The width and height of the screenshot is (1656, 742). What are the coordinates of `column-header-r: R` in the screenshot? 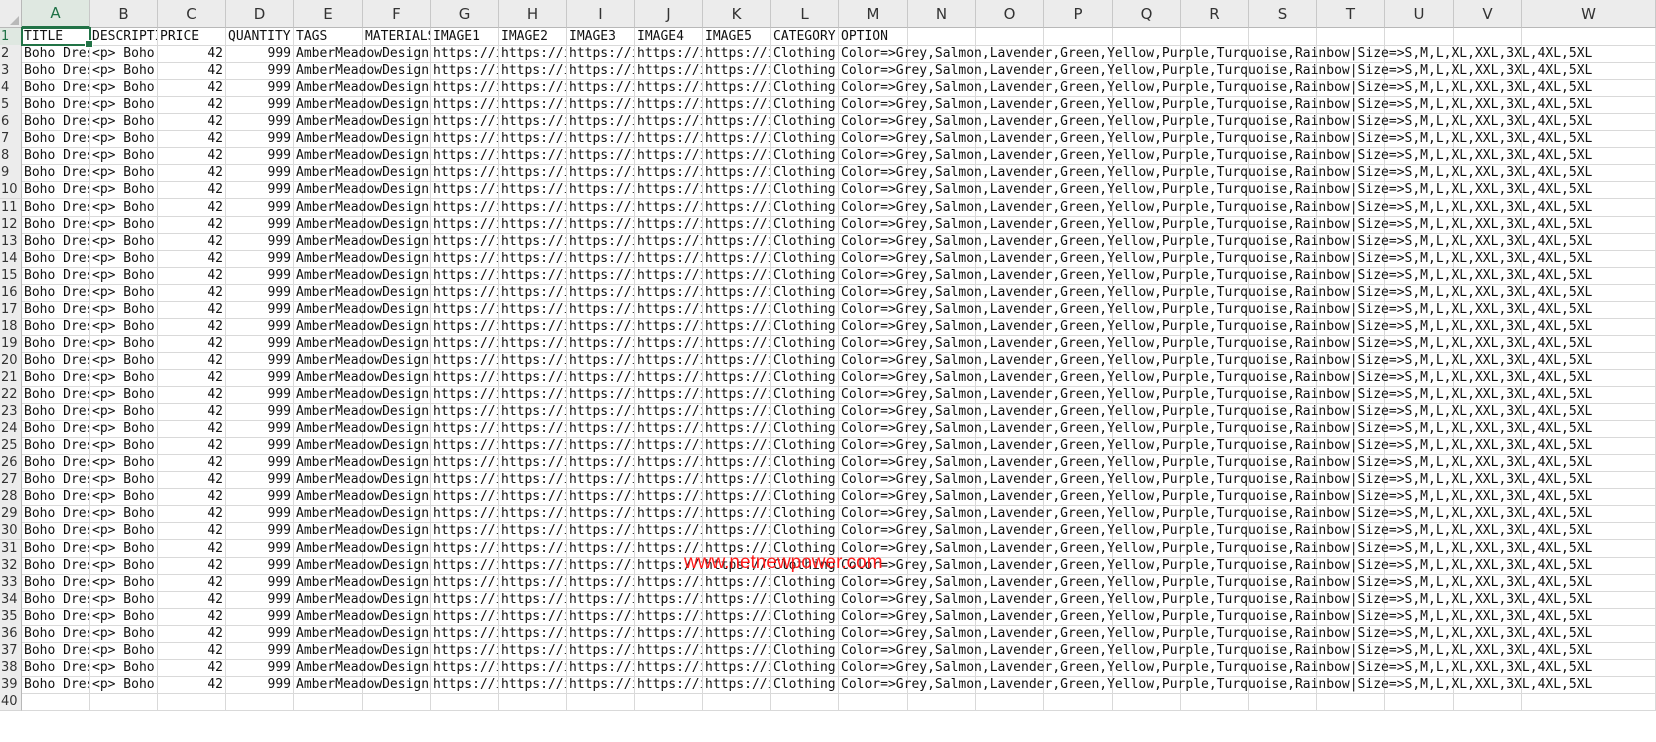 It's located at (1215, 14).